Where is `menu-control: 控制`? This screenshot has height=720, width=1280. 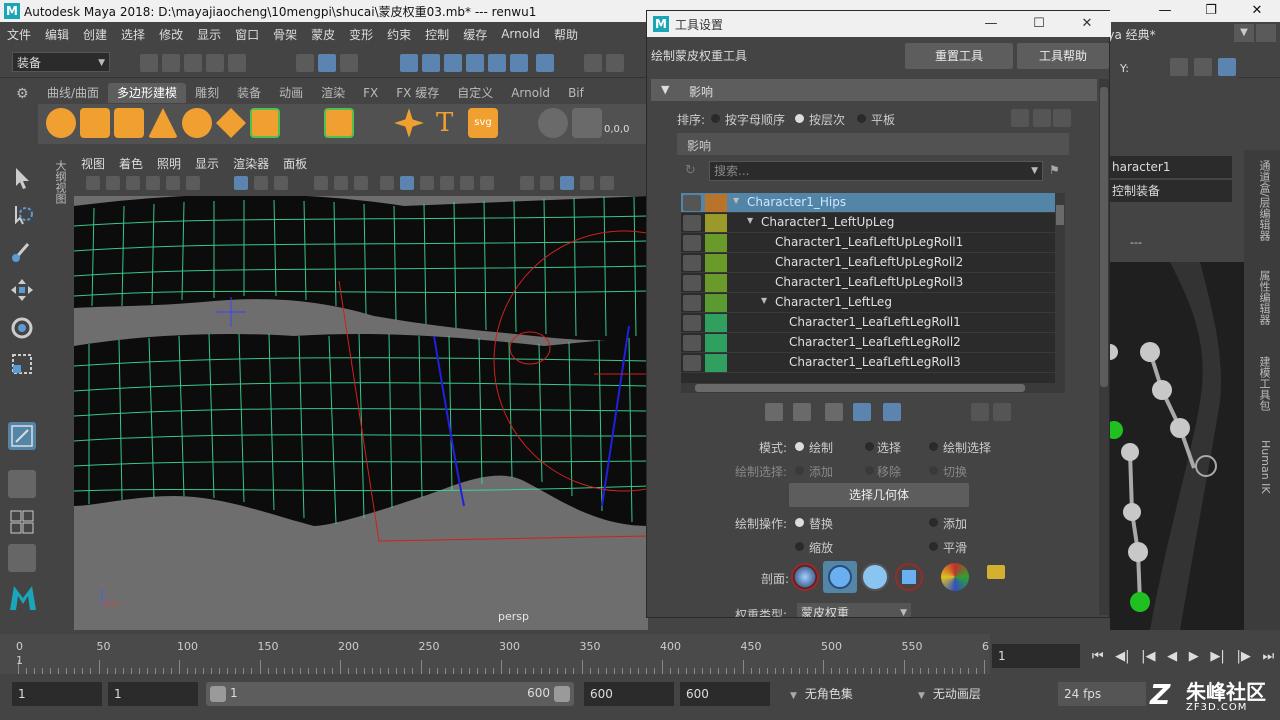
menu-control: 控制 is located at coordinates (437, 34).